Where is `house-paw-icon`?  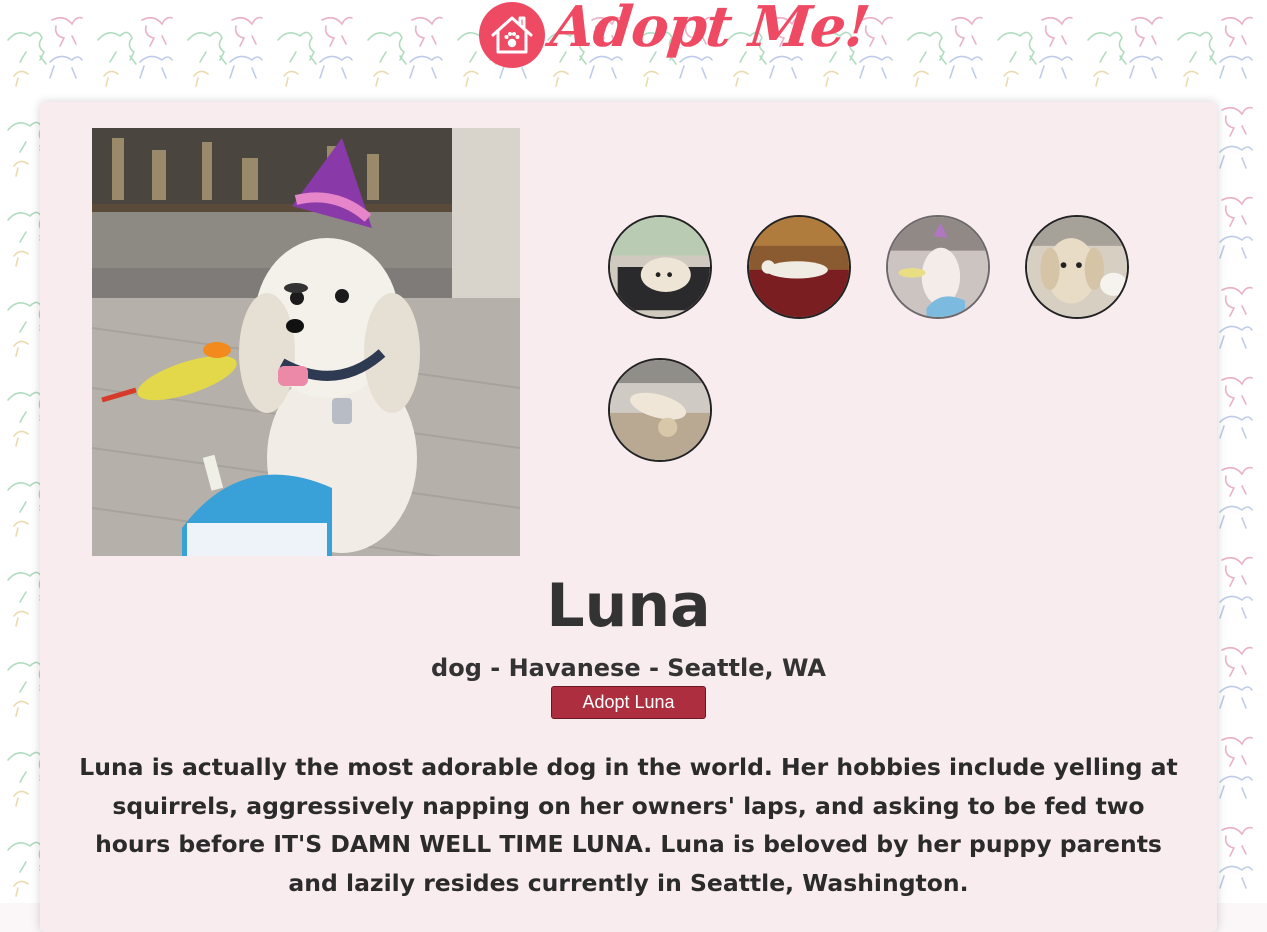 house-paw-icon is located at coordinates (512, 35).